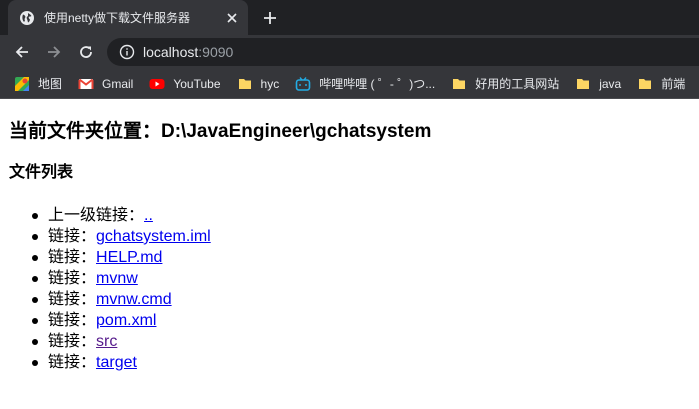  I want to click on parent-link-prefix: 上一级链接：, so click(96, 215).